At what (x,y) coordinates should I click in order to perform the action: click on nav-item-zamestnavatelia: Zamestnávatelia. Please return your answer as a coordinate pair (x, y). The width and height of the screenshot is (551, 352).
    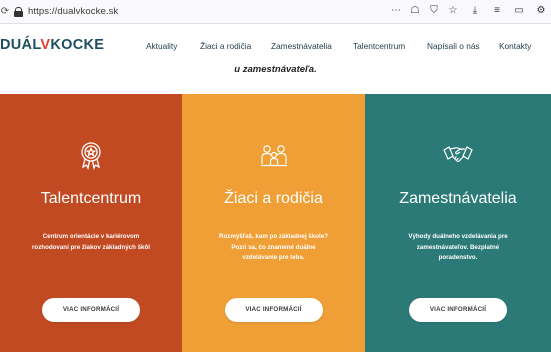
    Looking at the image, I should click on (301, 46).